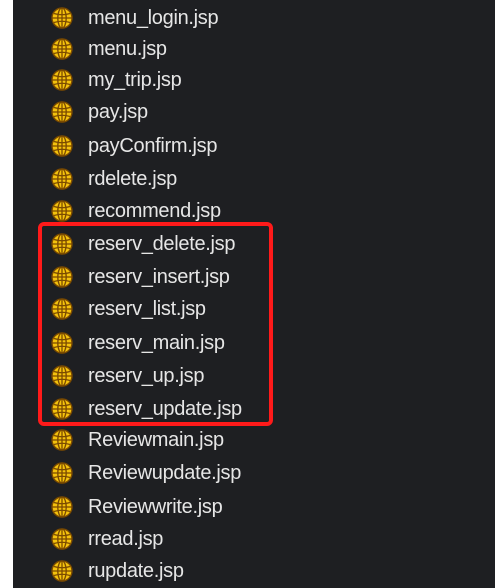 Image resolution: width=495 pixels, height=588 pixels. I want to click on file-item-reserv-main: reserv_main.jsp, so click(138, 343).